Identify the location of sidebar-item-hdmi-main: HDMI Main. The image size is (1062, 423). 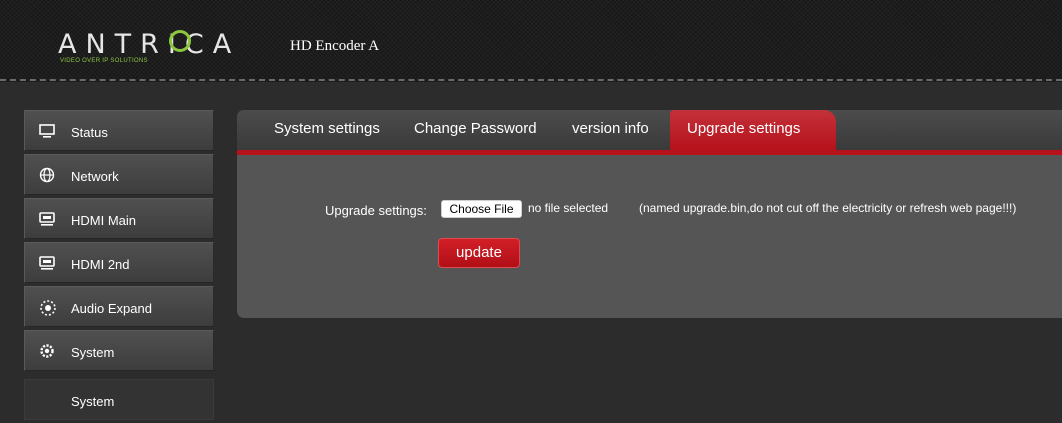
(119, 218).